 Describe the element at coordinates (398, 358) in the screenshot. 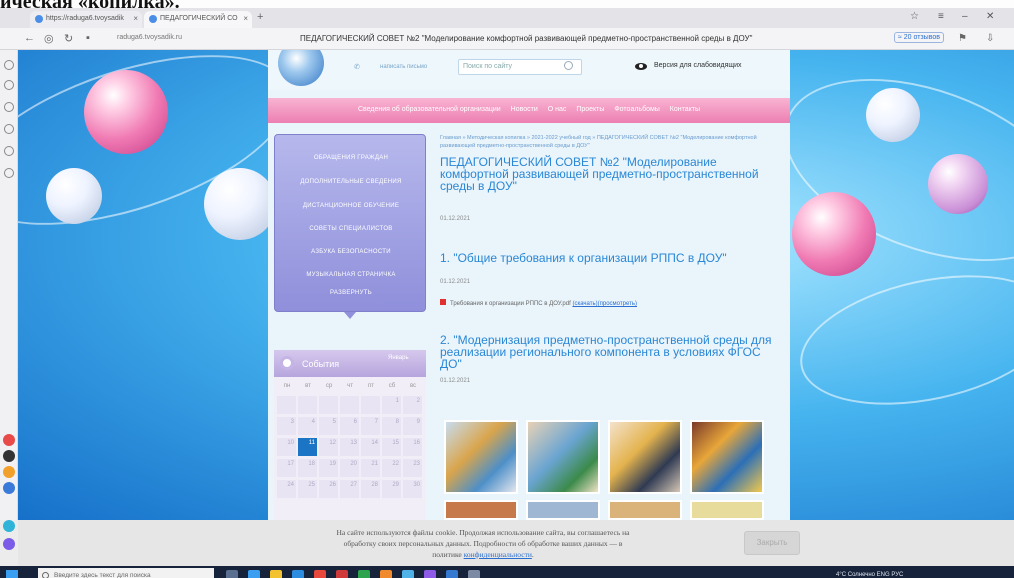

I see `calendar-month: Январь` at that location.